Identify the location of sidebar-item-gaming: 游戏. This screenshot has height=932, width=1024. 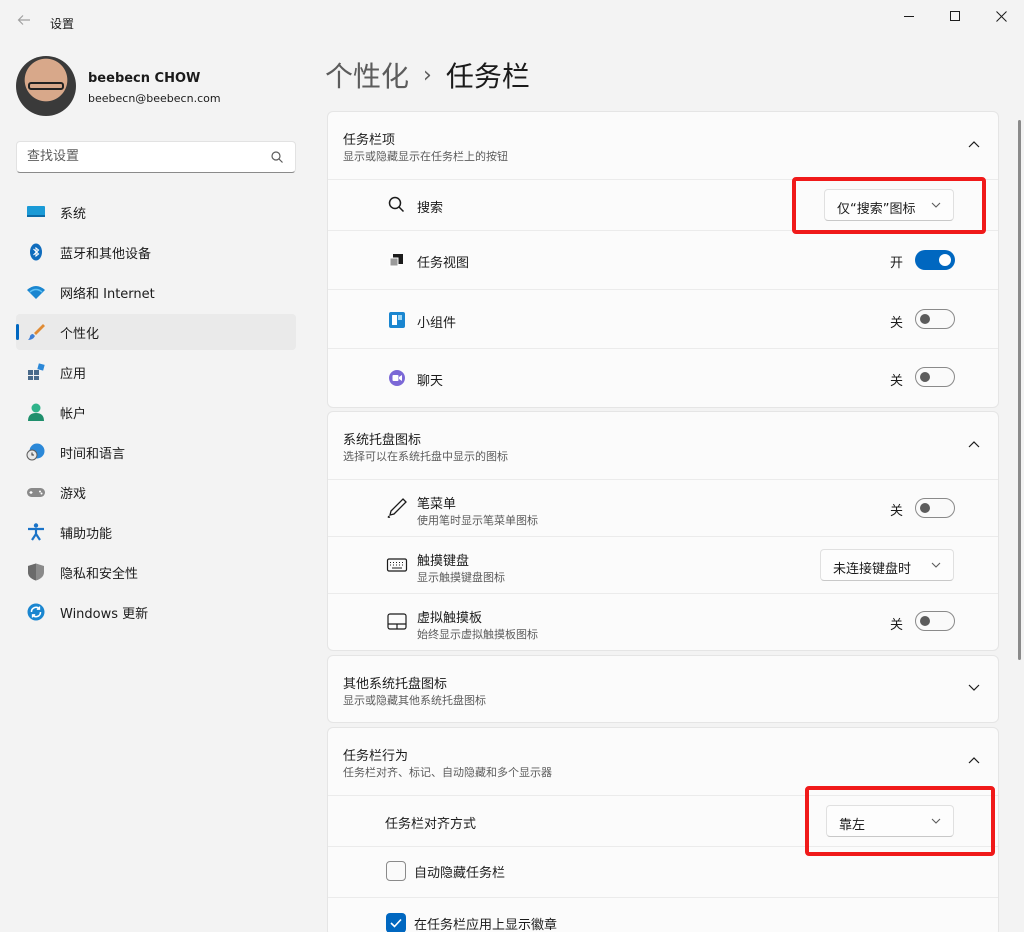
(156, 492).